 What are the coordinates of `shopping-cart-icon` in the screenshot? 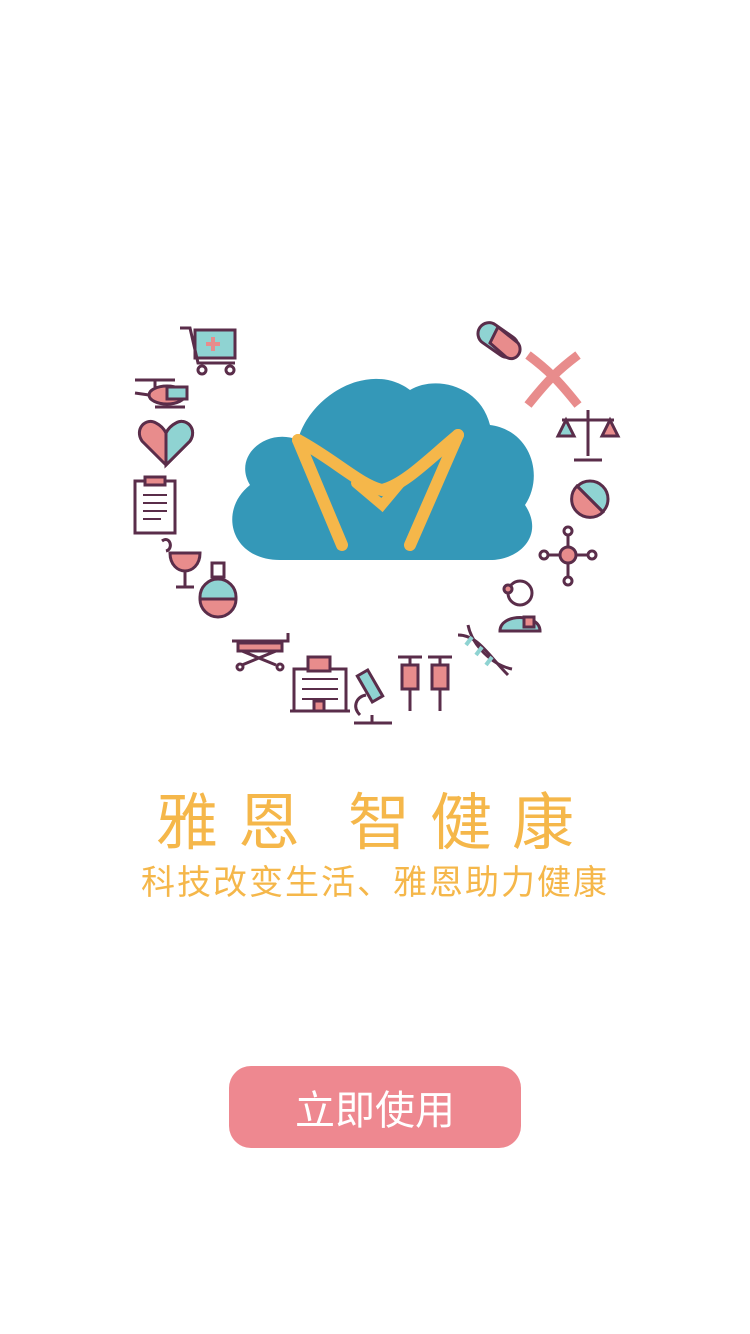 It's located at (208, 351).